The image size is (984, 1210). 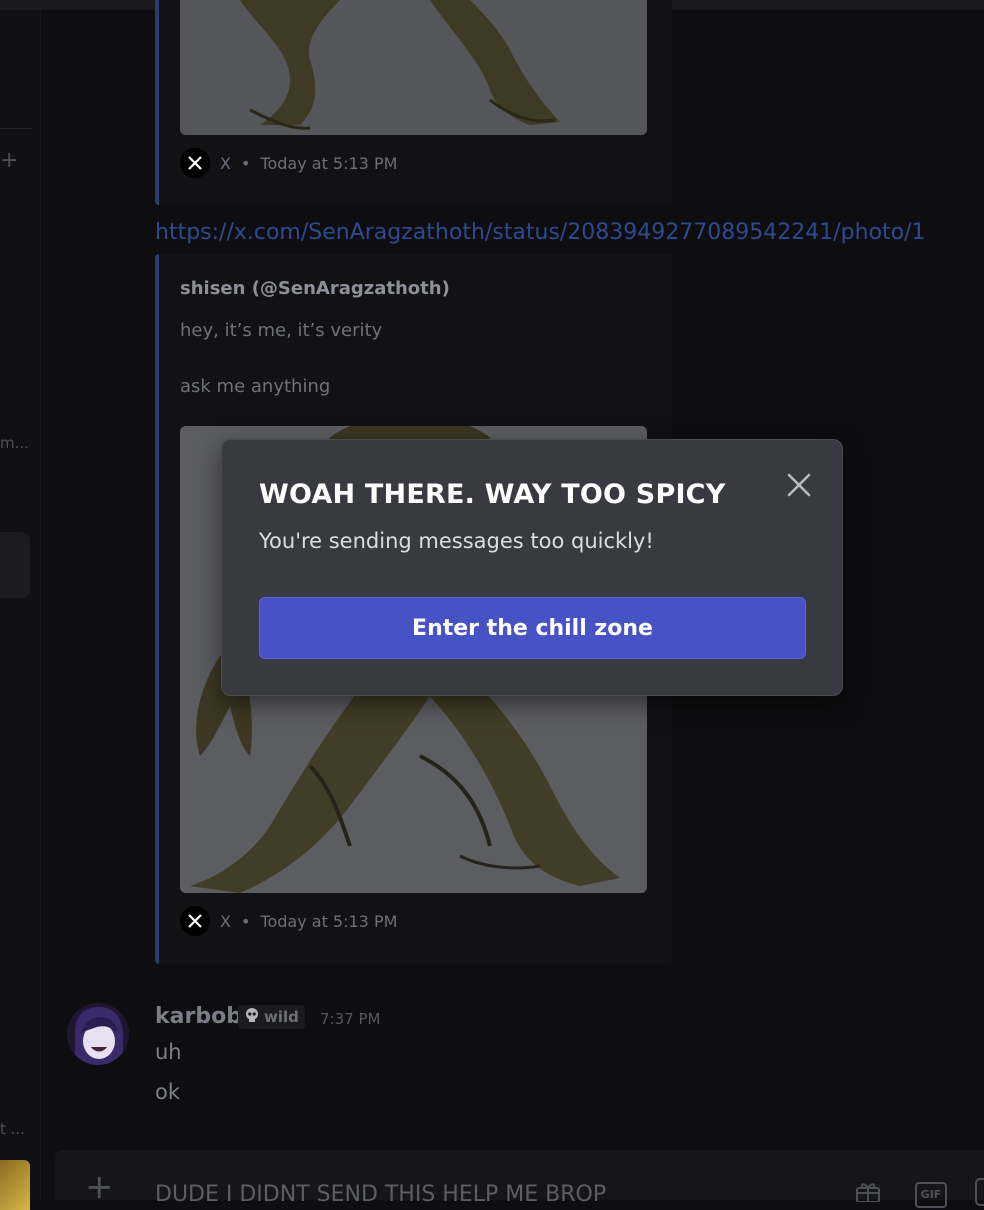 I want to click on modal-title: WOAH THERE. WAY TOO SPICY, so click(x=492, y=494).